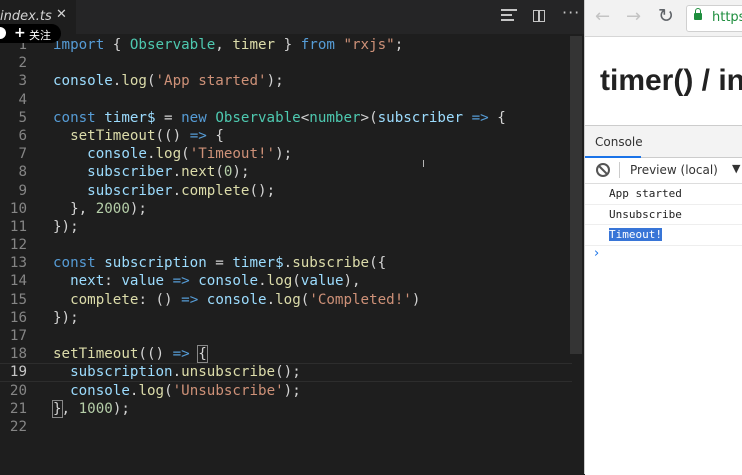 The image size is (742, 475). What do you see at coordinates (286, 136) in the screenshot?
I see `code-line: 6 setTimeout(() => {` at bounding box center [286, 136].